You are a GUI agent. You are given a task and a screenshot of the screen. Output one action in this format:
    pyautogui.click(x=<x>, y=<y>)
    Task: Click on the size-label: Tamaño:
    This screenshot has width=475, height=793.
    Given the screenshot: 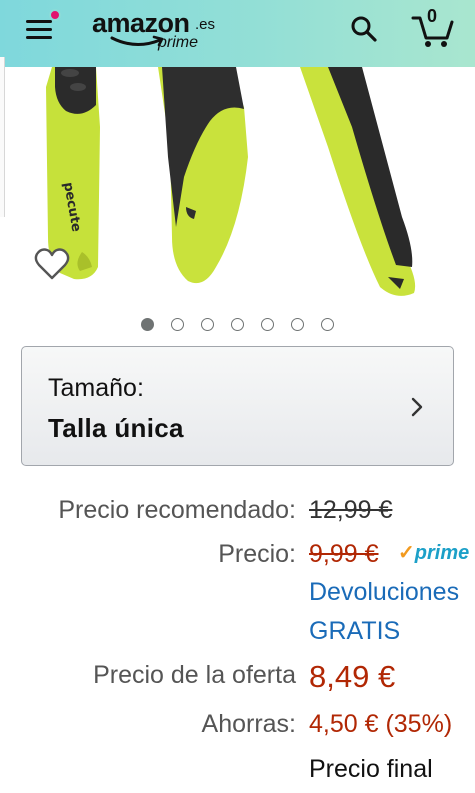 What is the action you would take?
    pyautogui.click(x=96, y=388)
    